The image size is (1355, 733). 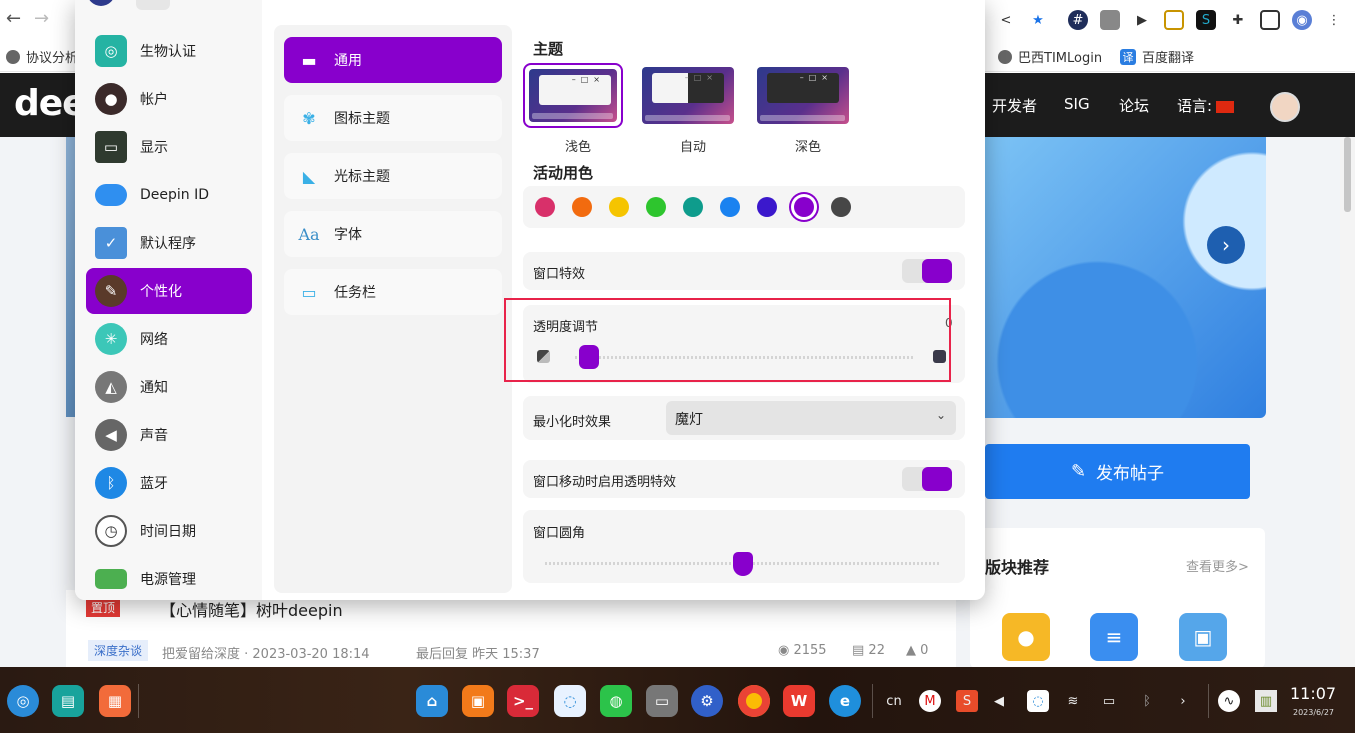 I want to click on taskbar-clock: 11:07, so click(x=1313, y=694).